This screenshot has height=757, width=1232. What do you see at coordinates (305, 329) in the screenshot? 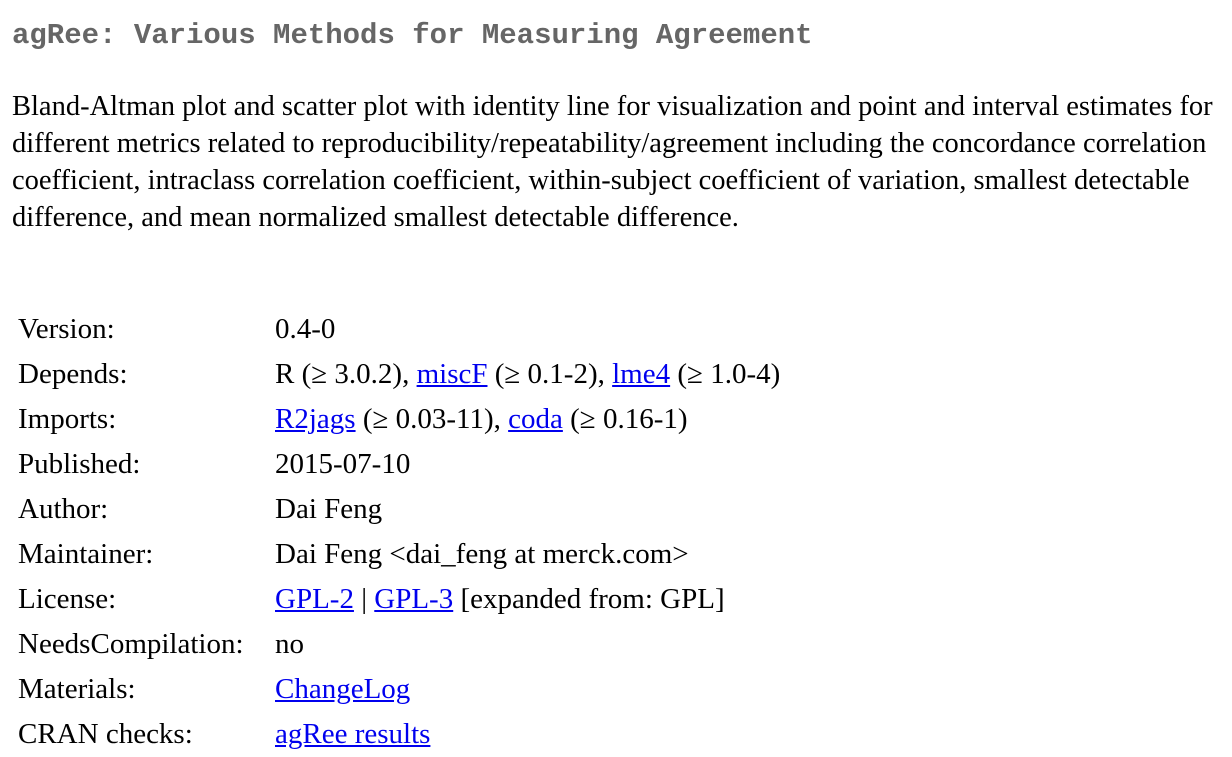
I see `version-value: 0.4-0` at bounding box center [305, 329].